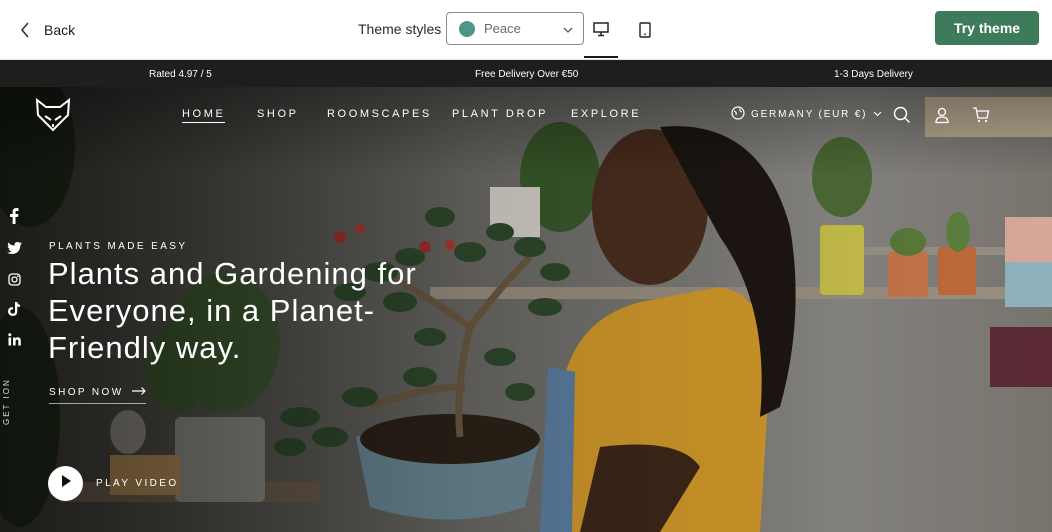  I want to click on linkedin-icon, so click(14, 339).